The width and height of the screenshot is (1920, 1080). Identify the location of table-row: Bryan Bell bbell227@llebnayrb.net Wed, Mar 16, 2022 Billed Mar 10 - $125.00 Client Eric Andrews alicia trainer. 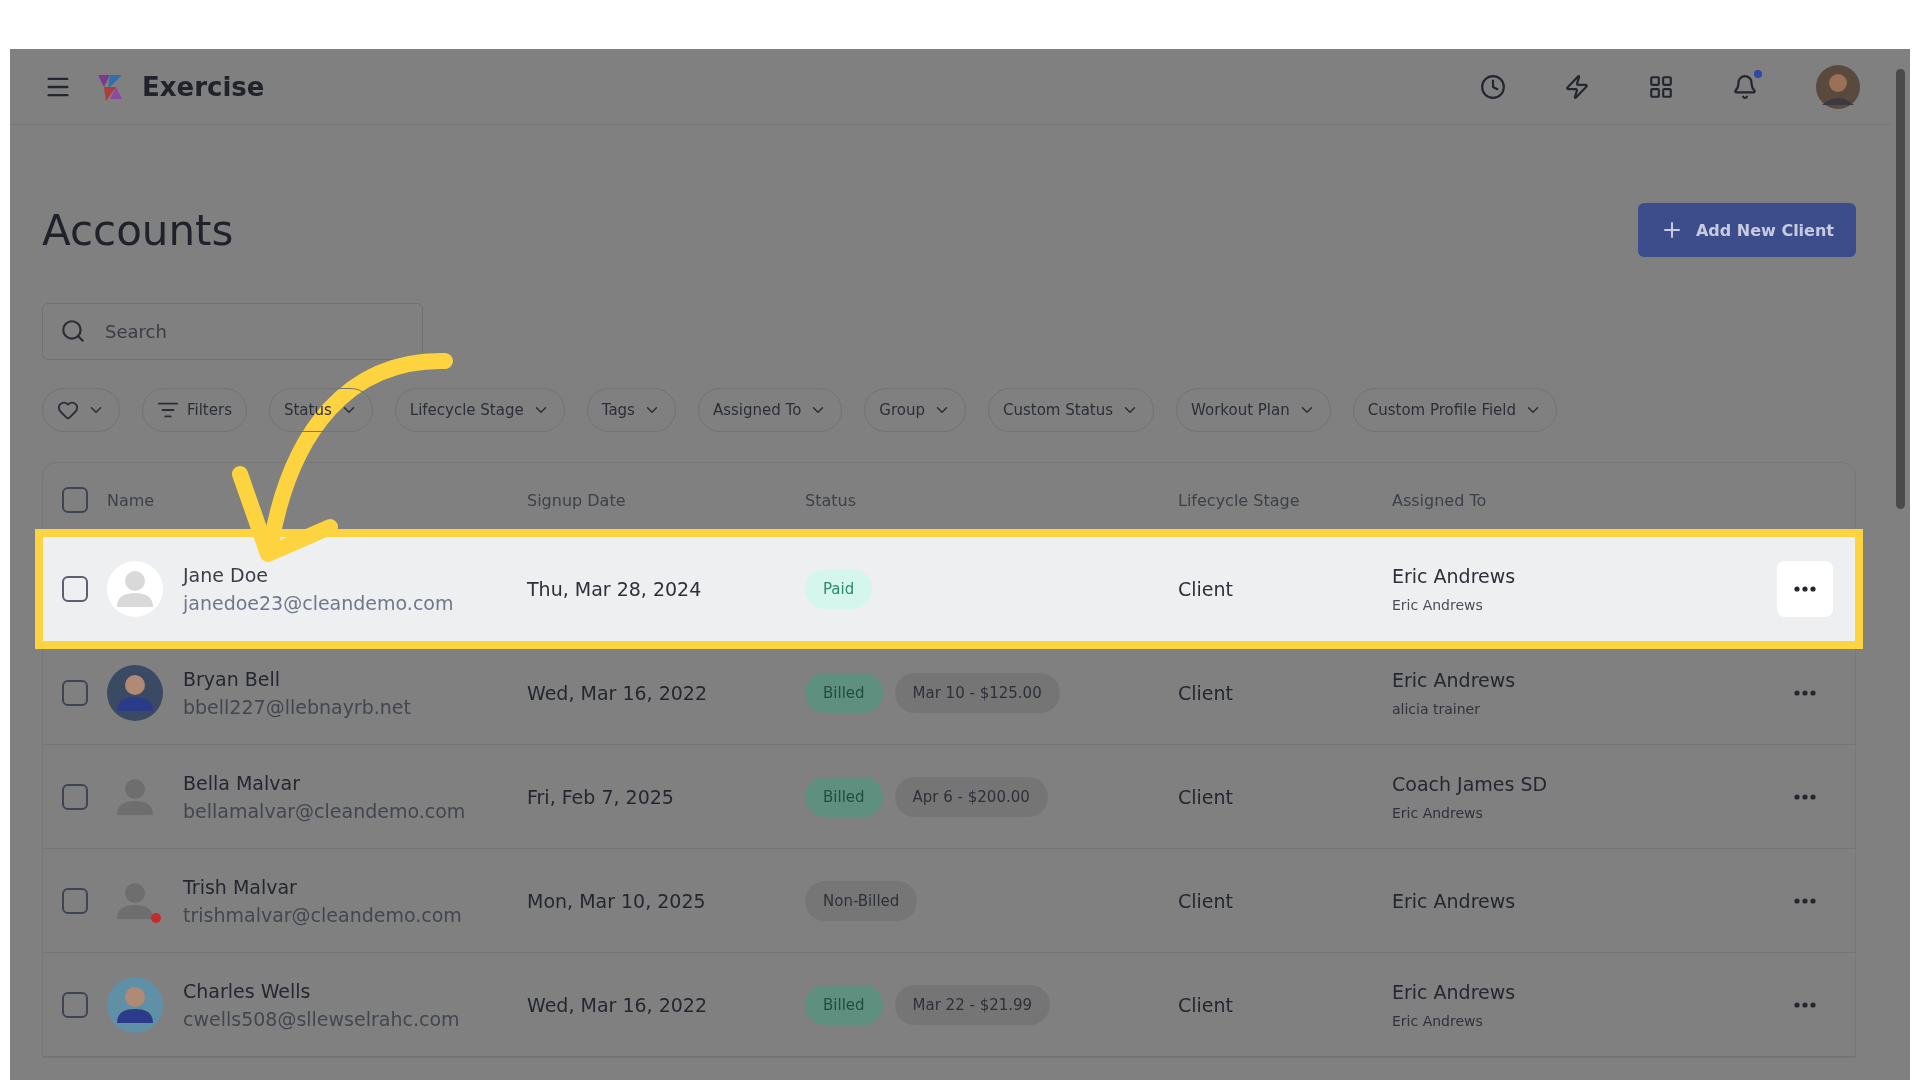
(949, 693).